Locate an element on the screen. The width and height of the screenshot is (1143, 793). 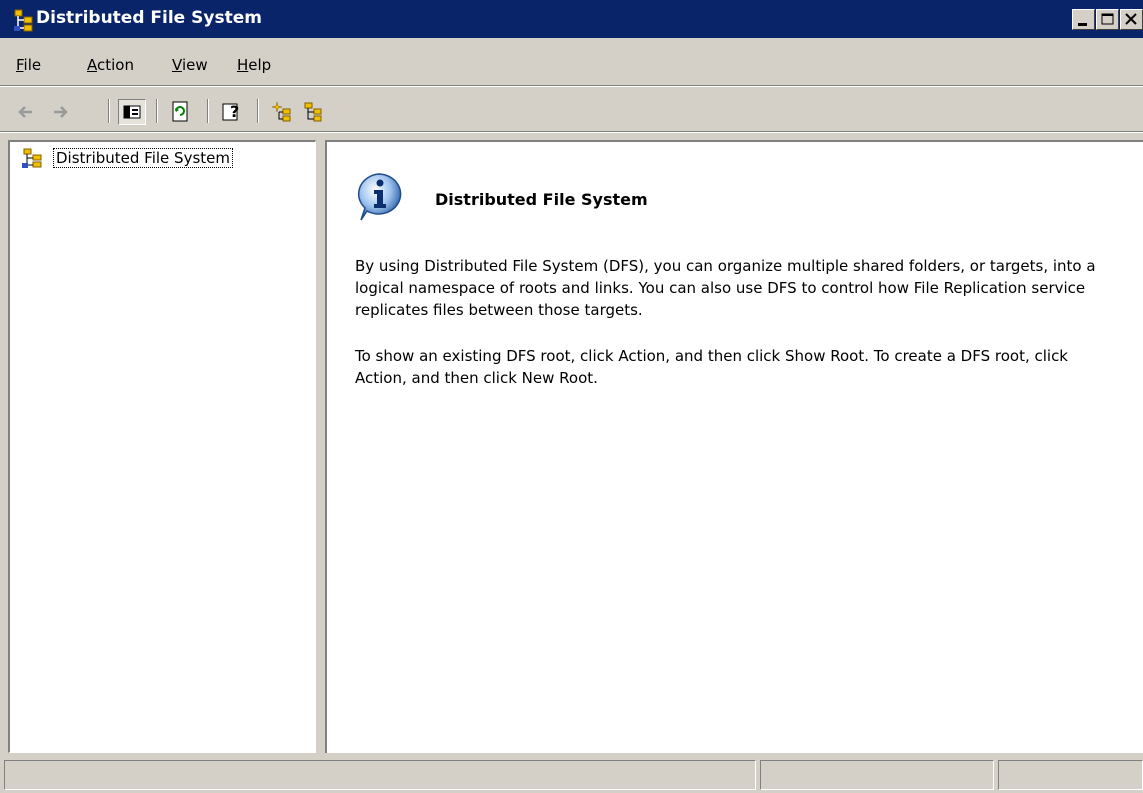
maximize-button is located at coordinates (1107, 19).